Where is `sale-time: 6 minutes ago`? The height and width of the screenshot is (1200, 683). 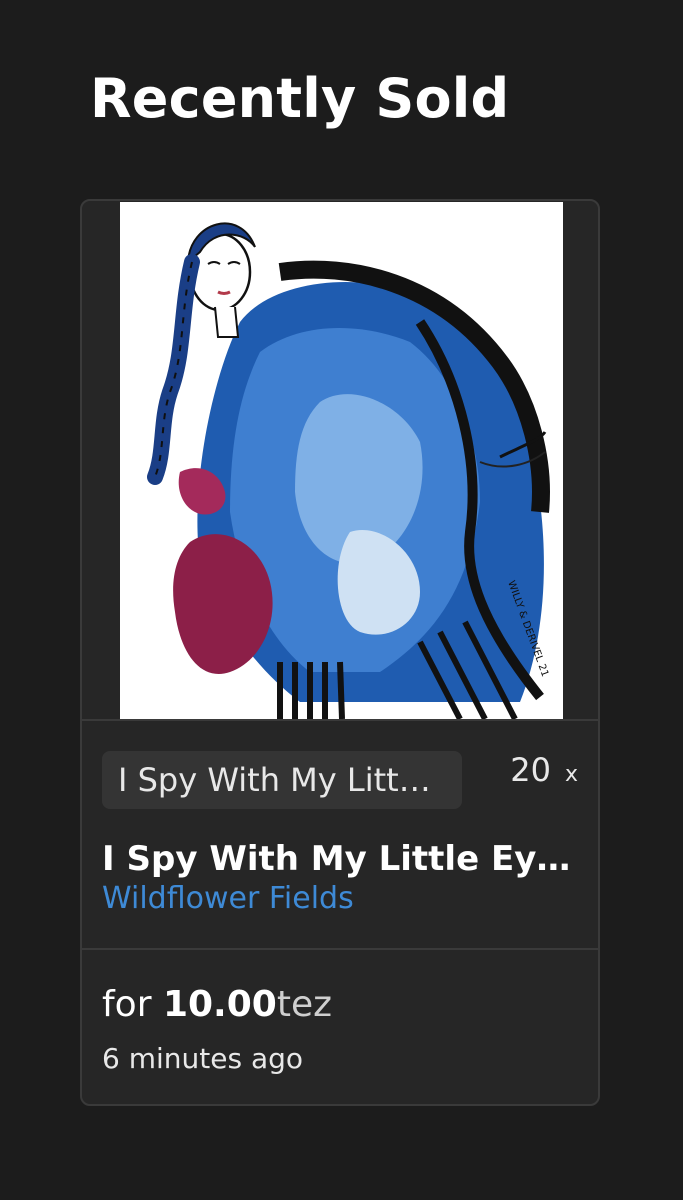 sale-time: 6 minutes ago is located at coordinates (203, 1058).